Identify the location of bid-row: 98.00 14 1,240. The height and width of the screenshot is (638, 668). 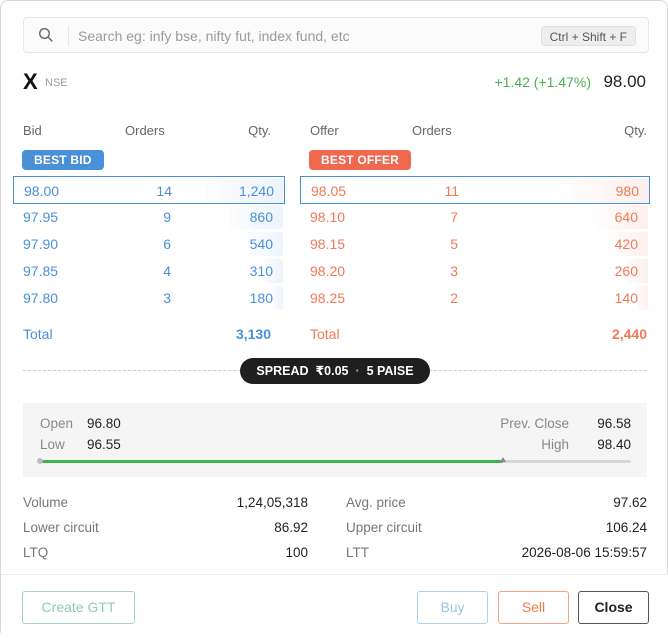
(149, 190).